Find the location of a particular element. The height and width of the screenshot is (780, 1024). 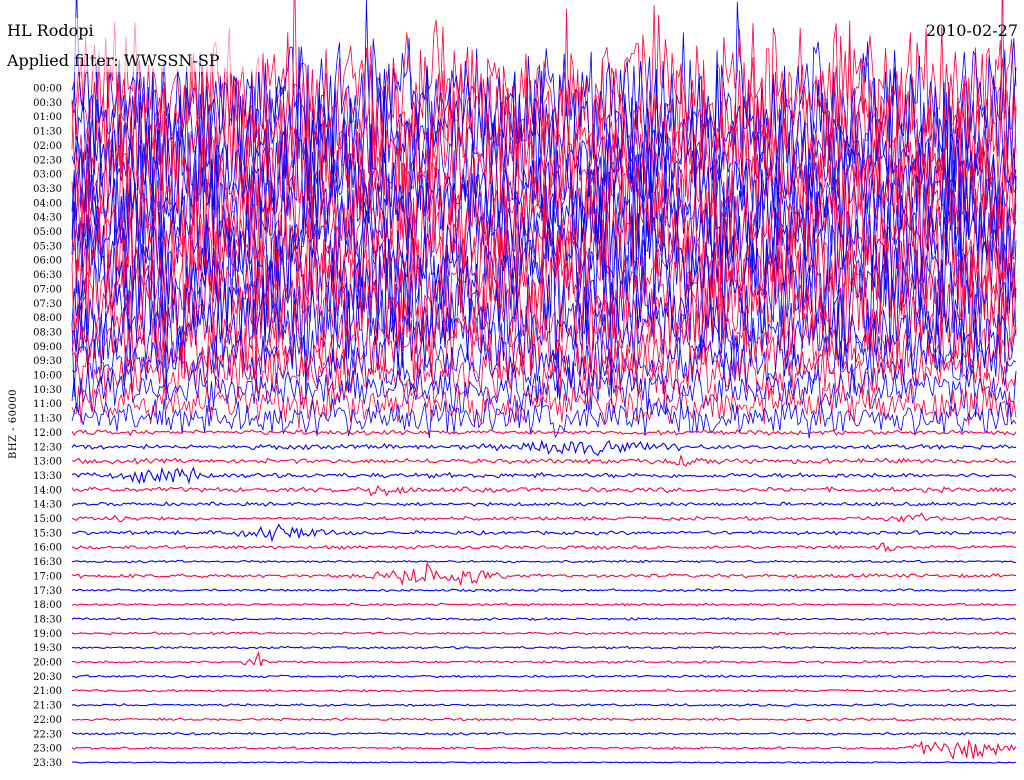

row-label-2100: 21:00 is located at coordinates (47, 691).